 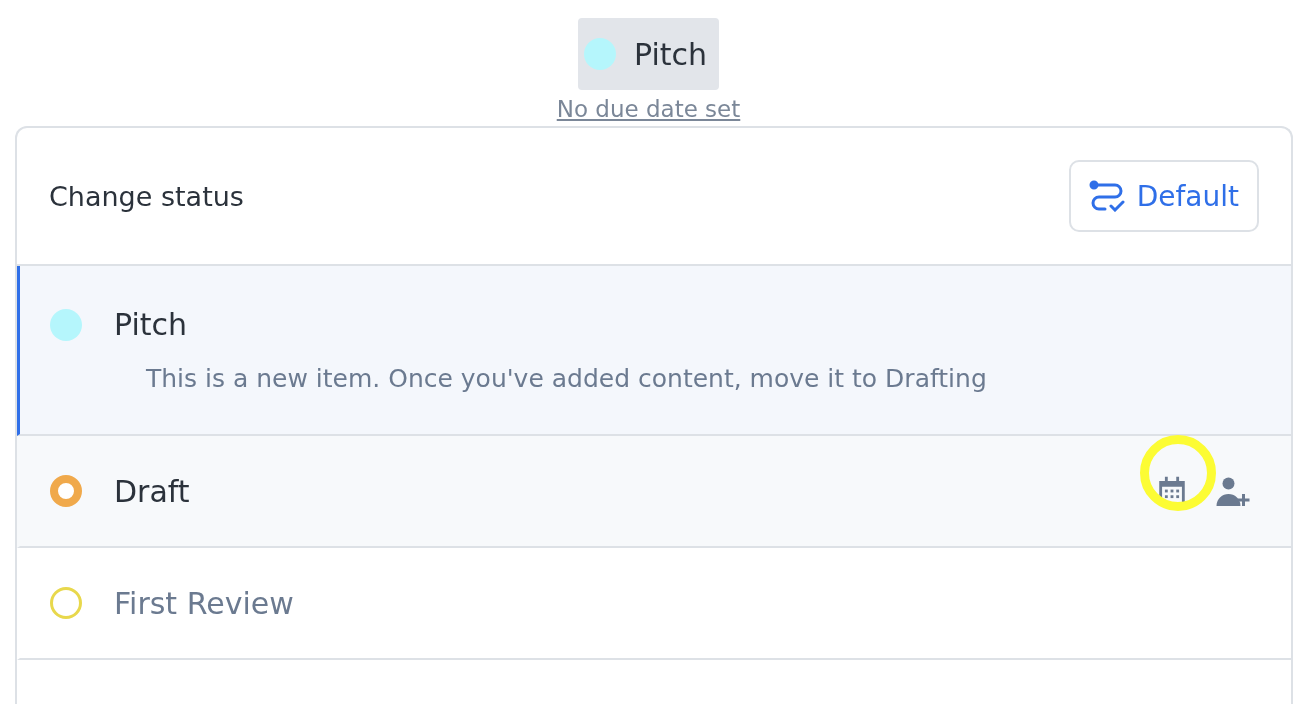 What do you see at coordinates (648, 109) in the screenshot?
I see `due-date-link: No due date set` at bounding box center [648, 109].